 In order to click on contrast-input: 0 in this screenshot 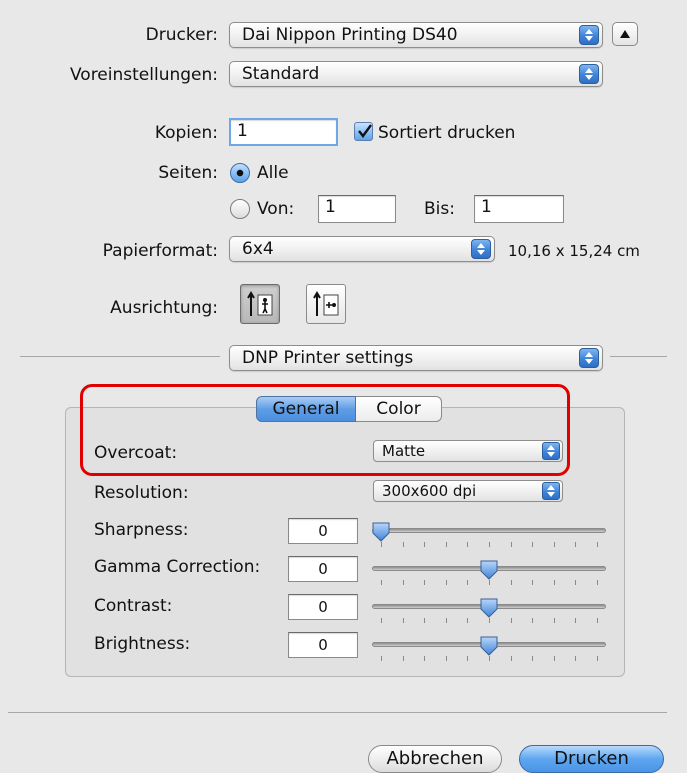, I will do `click(323, 607)`.